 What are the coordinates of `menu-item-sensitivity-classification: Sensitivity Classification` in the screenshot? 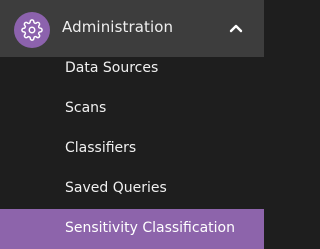 It's located at (132, 229).